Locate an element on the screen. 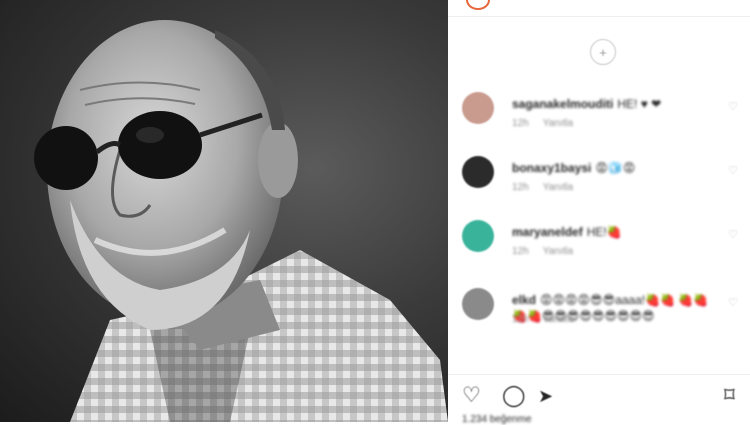 The image size is (750, 425). comment-username: saganakelmouditi is located at coordinates (562, 104).